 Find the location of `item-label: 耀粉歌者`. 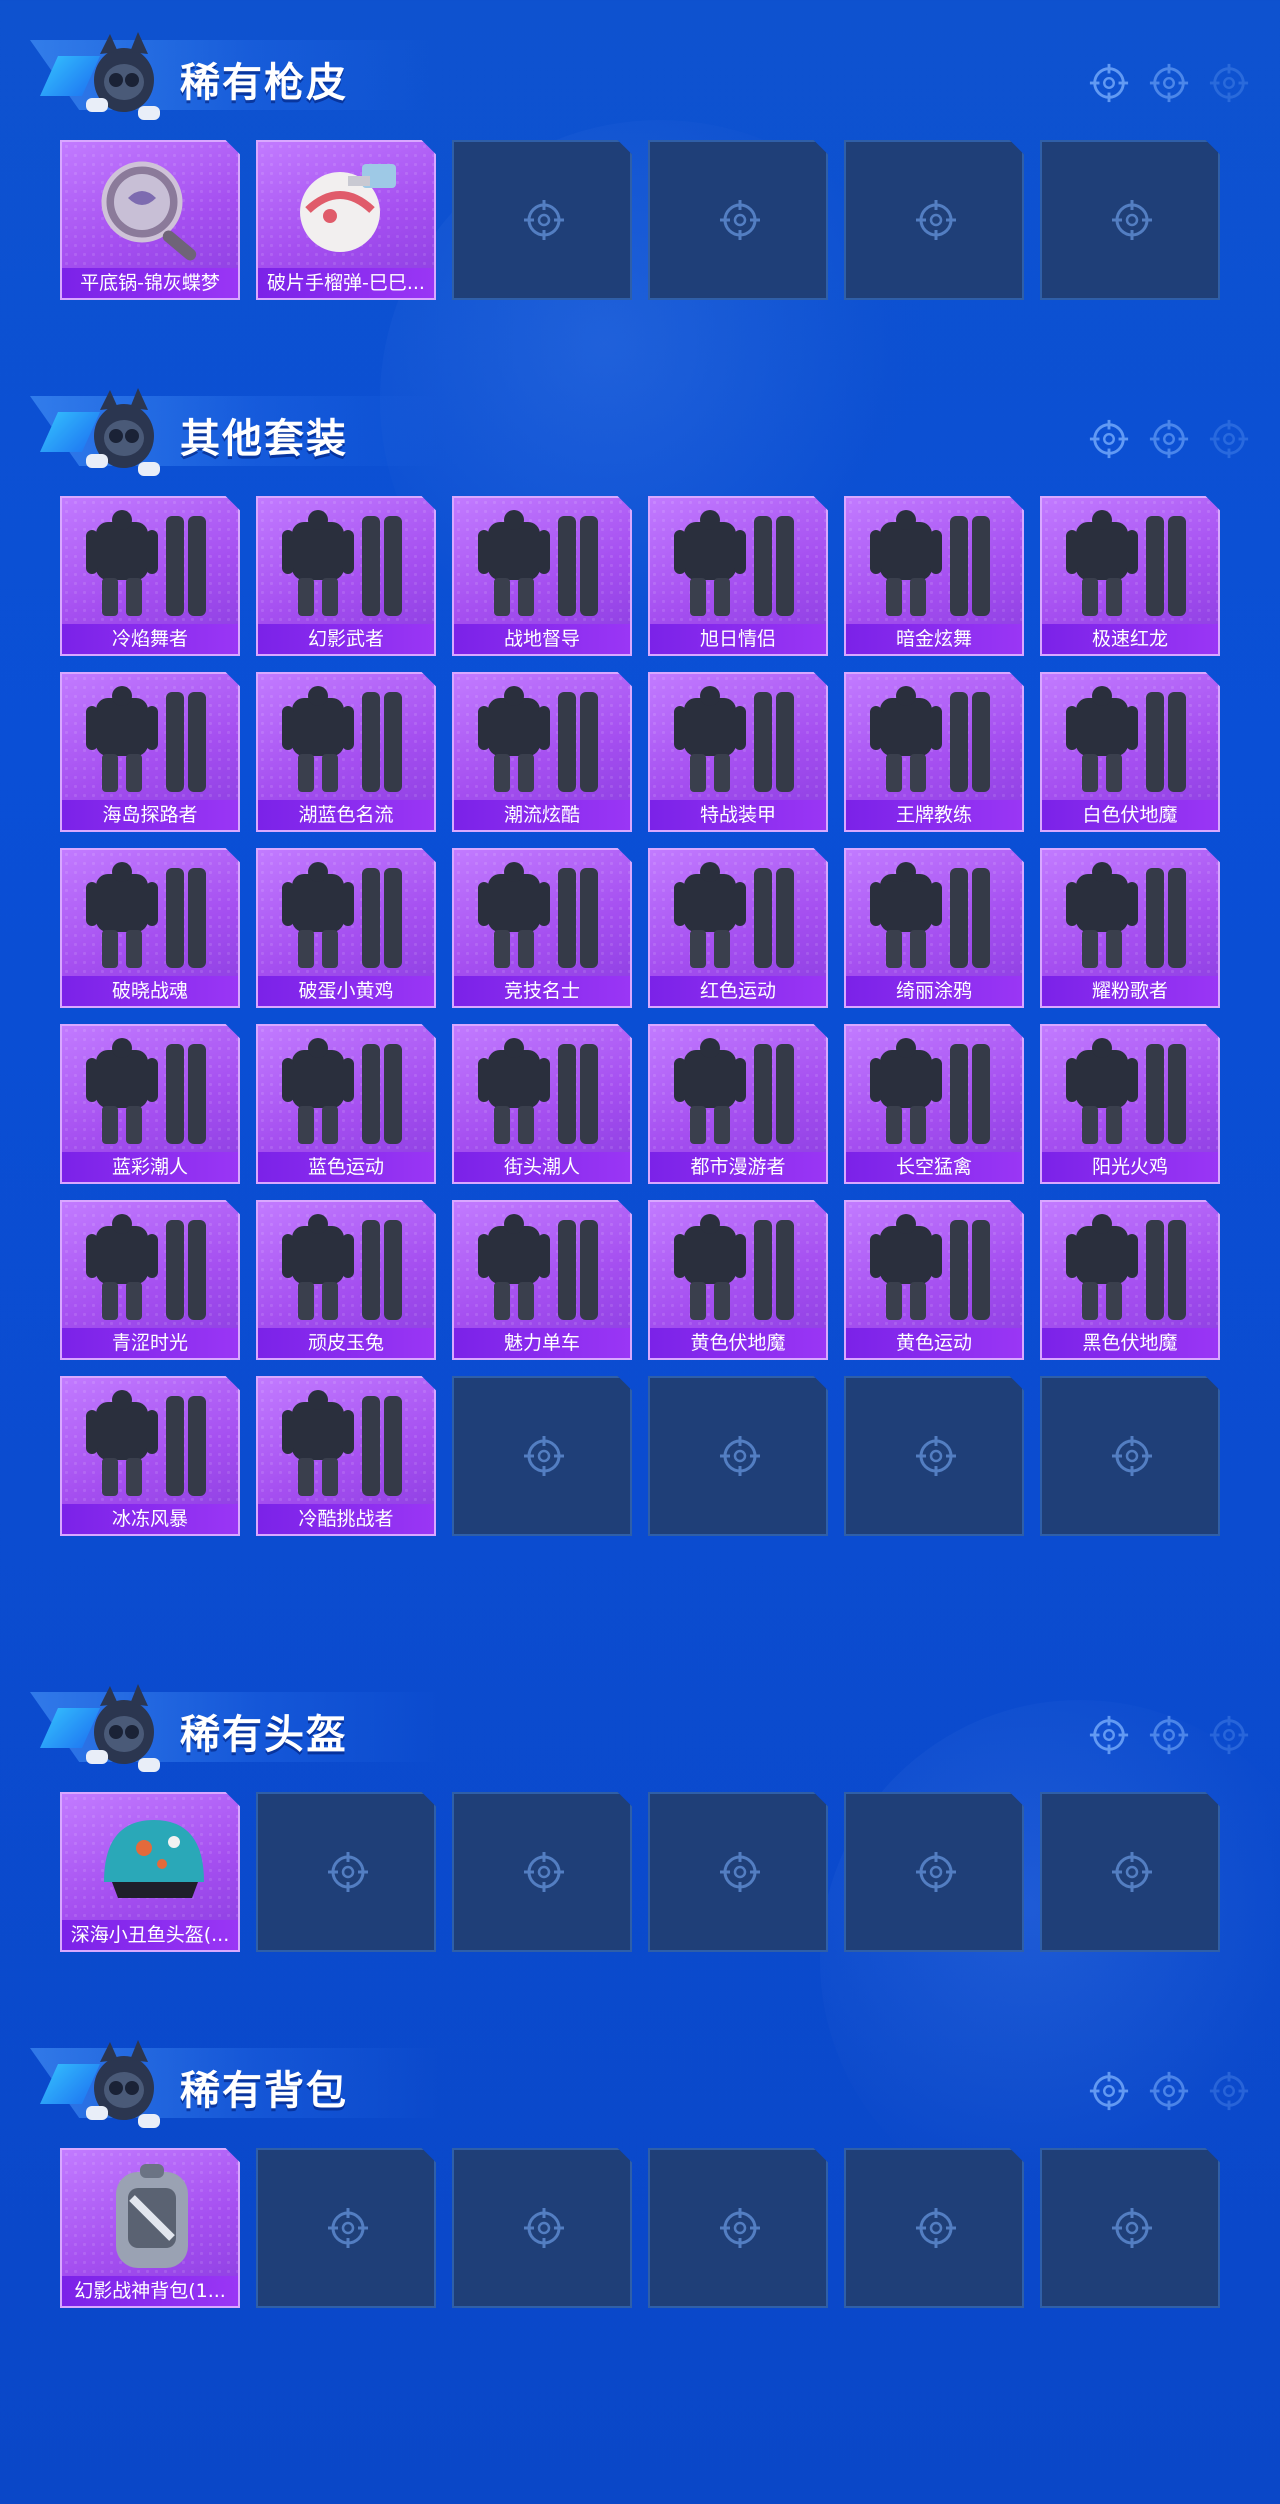

item-label: 耀粉歌者 is located at coordinates (1130, 991).